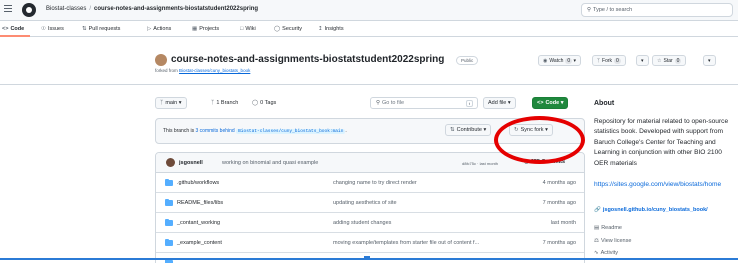  What do you see at coordinates (480, 163) in the screenshot?
I see `commit-meta: d8fc75c · last month` at bounding box center [480, 163].